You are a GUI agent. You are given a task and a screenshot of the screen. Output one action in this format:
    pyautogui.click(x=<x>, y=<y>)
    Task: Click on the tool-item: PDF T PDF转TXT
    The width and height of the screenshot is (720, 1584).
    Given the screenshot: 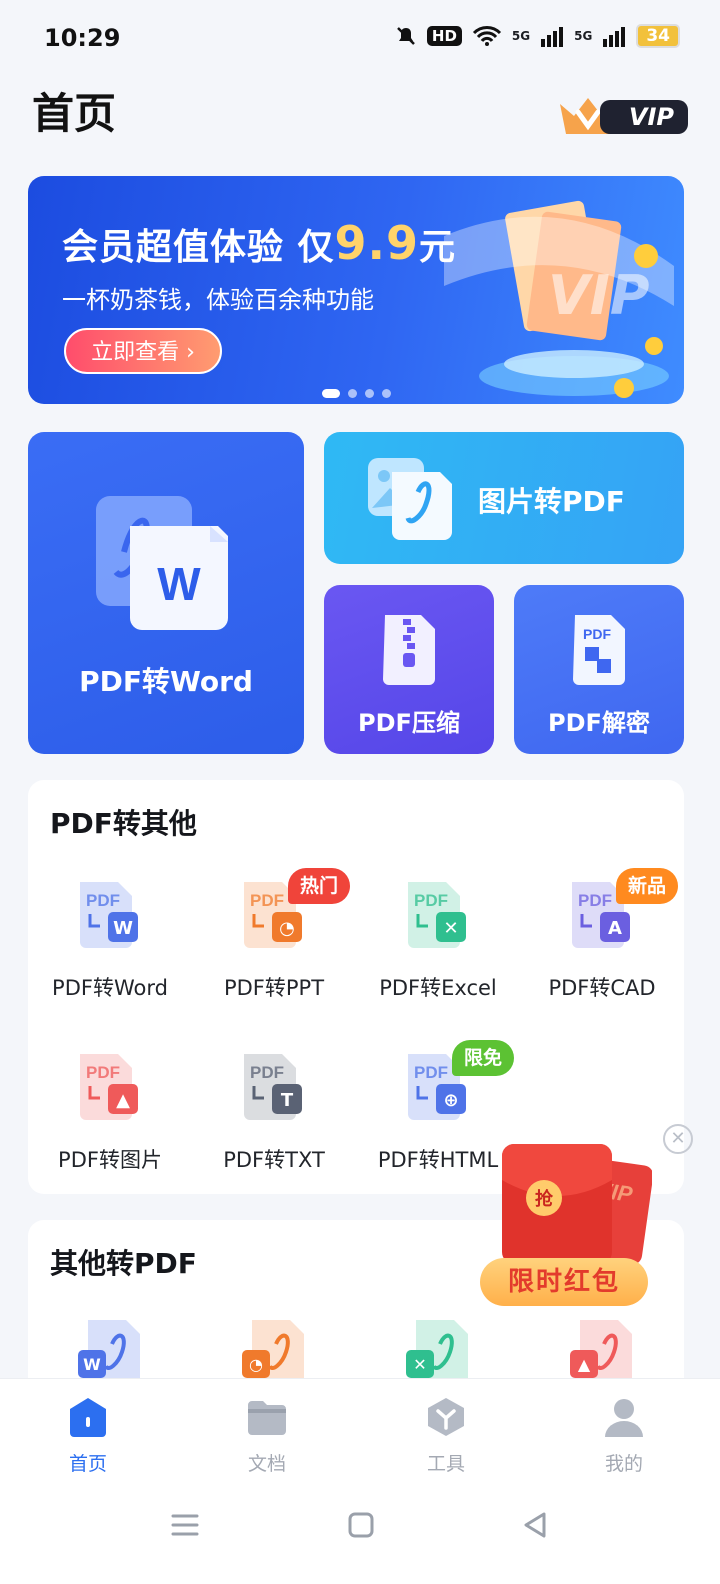 What is the action you would take?
    pyautogui.click(x=274, y=1122)
    